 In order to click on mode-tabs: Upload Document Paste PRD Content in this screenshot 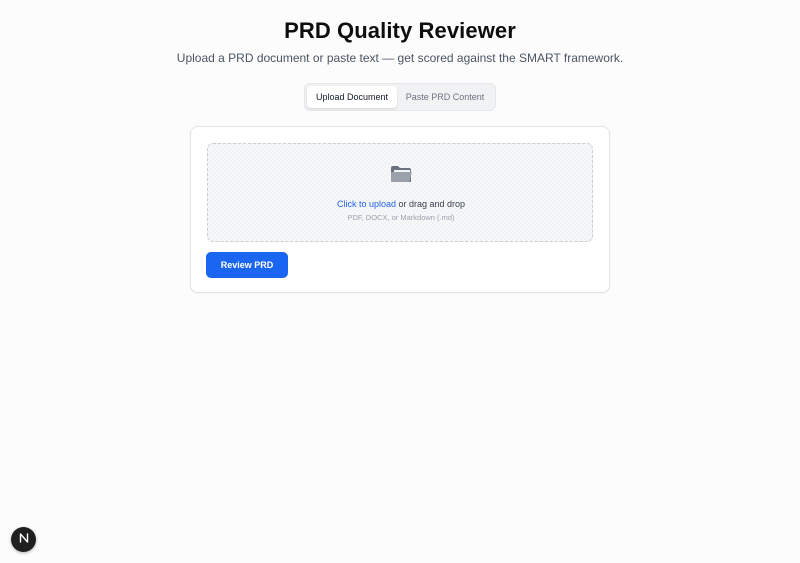, I will do `click(400, 97)`.